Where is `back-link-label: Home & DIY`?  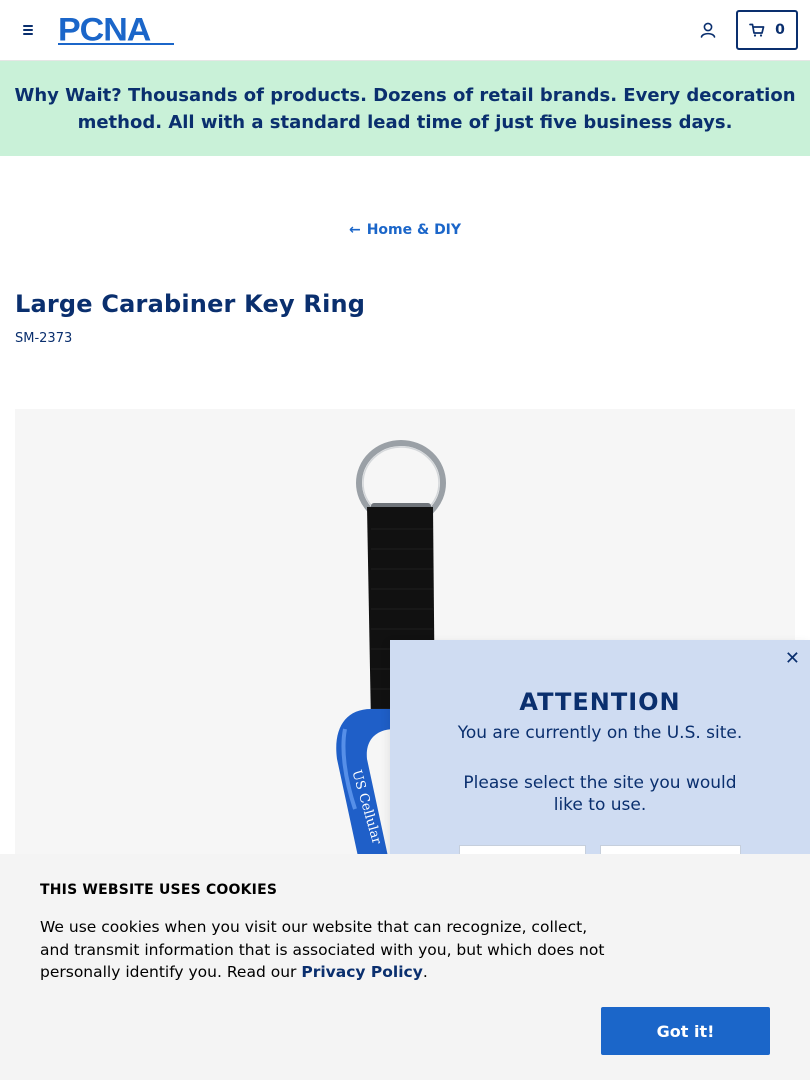 back-link-label: Home & DIY is located at coordinates (414, 230).